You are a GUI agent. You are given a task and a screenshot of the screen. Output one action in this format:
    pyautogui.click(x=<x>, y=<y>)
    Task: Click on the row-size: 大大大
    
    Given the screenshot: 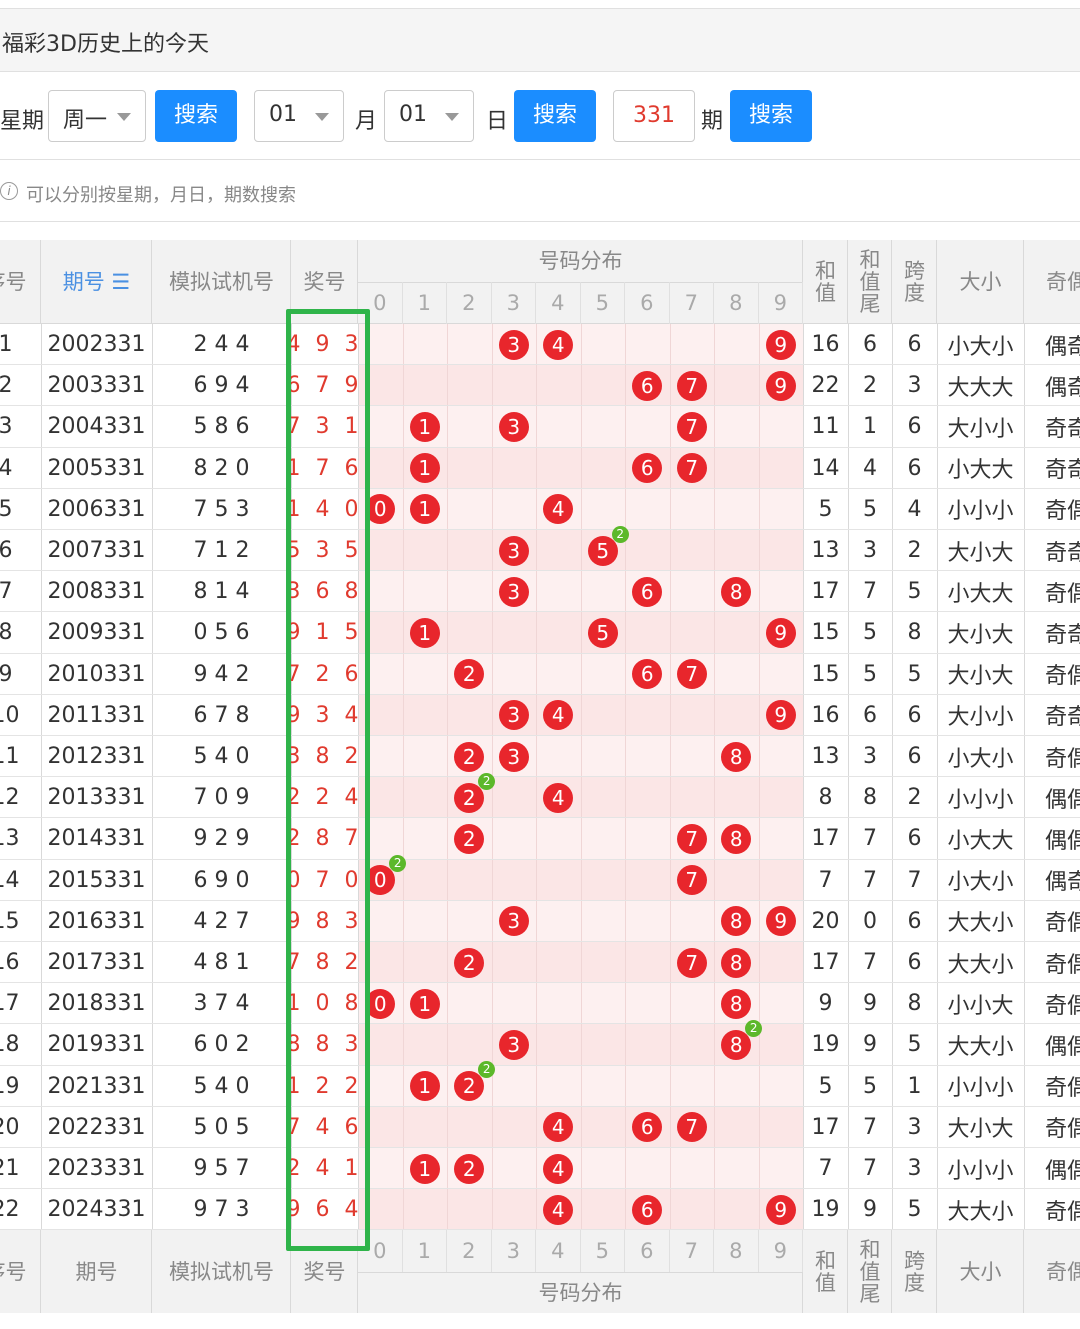 What is the action you would take?
    pyautogui.click(x=980, y=388)
    